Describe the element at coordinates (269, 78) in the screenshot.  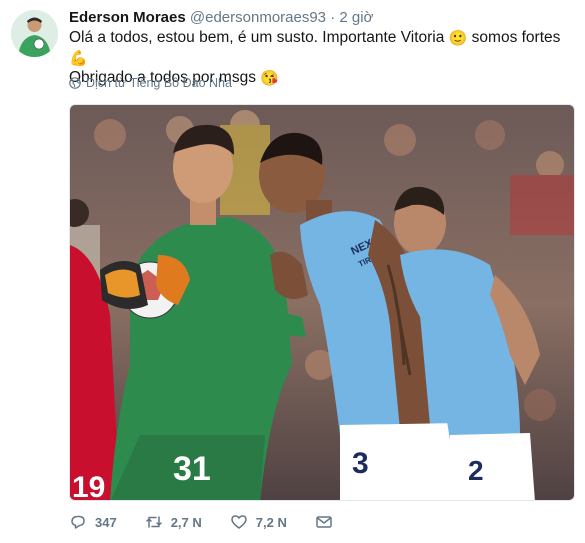
I see `kiss-emoji: 😘` at that location.